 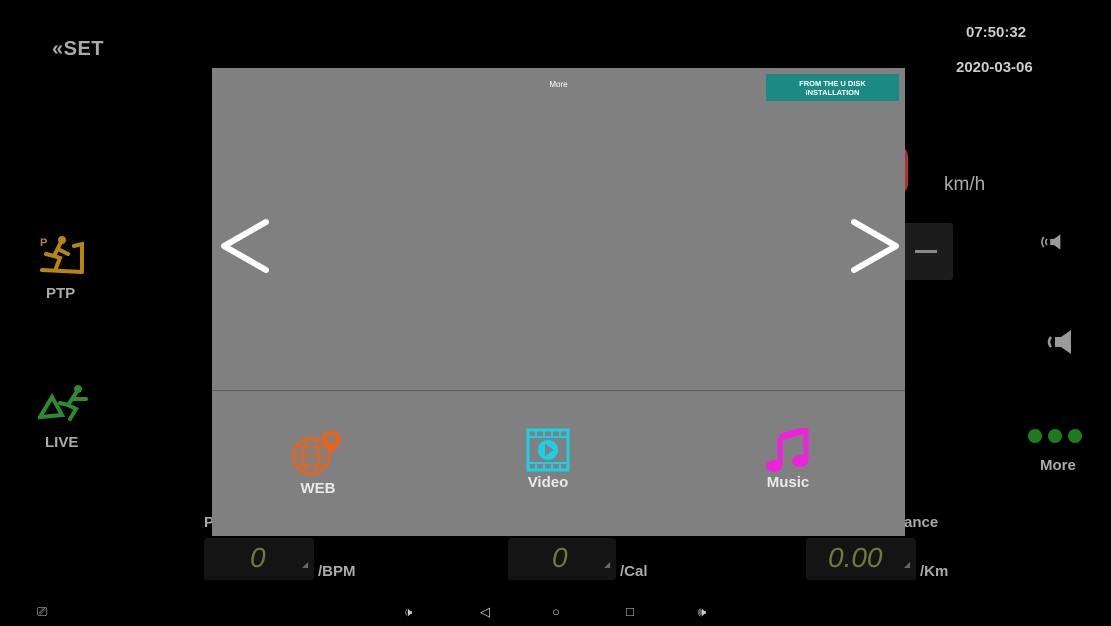 I want to click on music-app-label: Music, so click(x=788, y=482).